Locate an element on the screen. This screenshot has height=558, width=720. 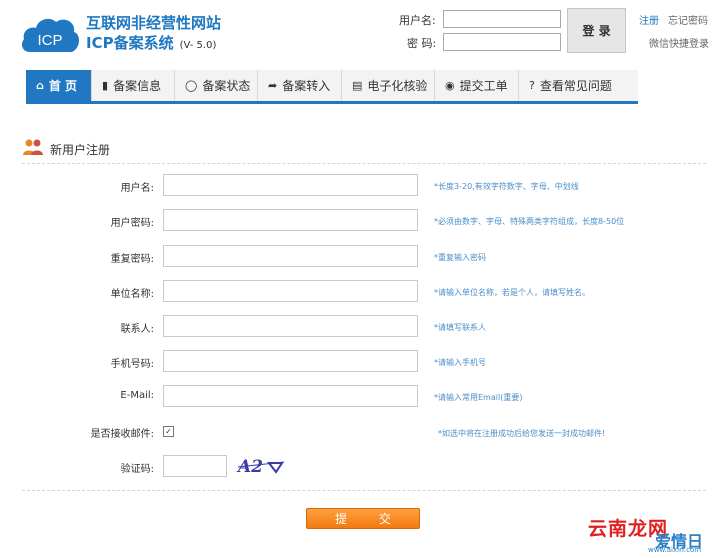
email-hint: *请输入常用Email(重要) is located at coordinates (478, 397).